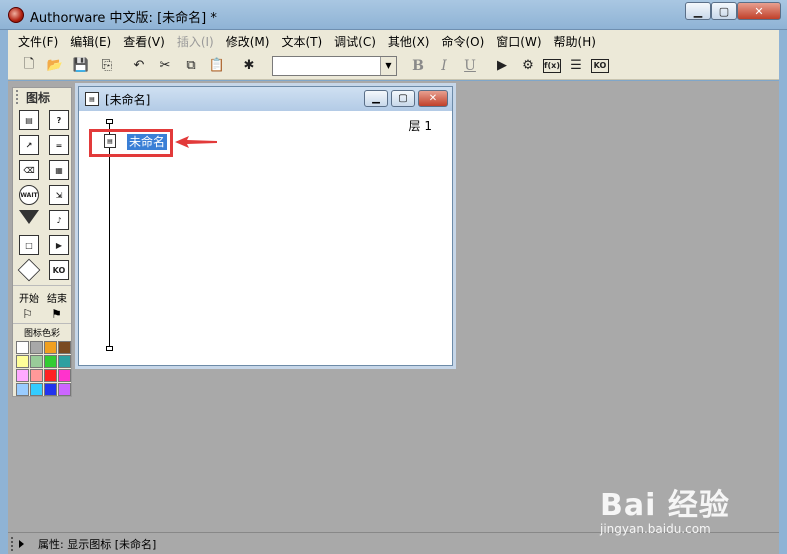 The image size is (787, 554). I want to click on save-all-icon: 💾, so click(81, 66).